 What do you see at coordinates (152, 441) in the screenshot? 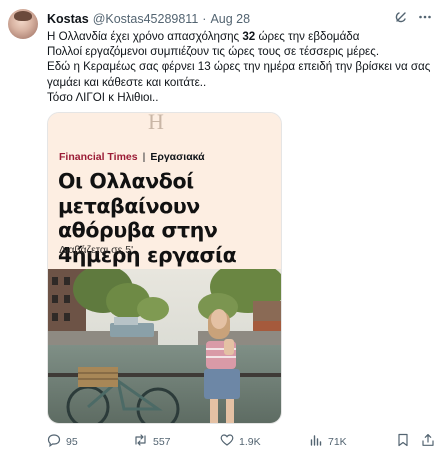
I see `repost-button: 557` at bounding box center [152, 441].